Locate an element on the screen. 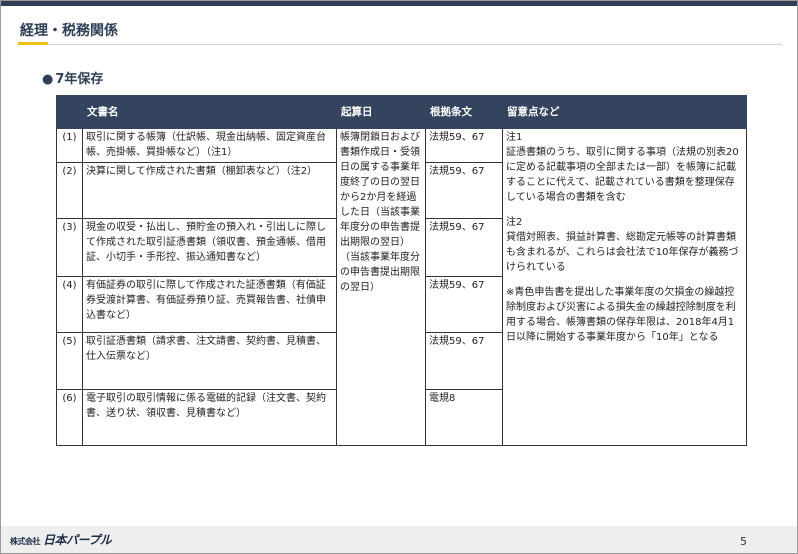  header-document-name: 文書名 is located at coordinates (209, 112).